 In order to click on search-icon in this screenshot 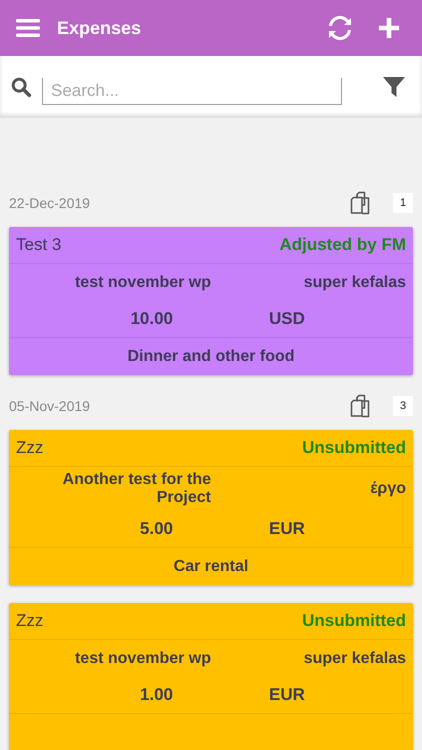, I will do `click(21, 87)`.